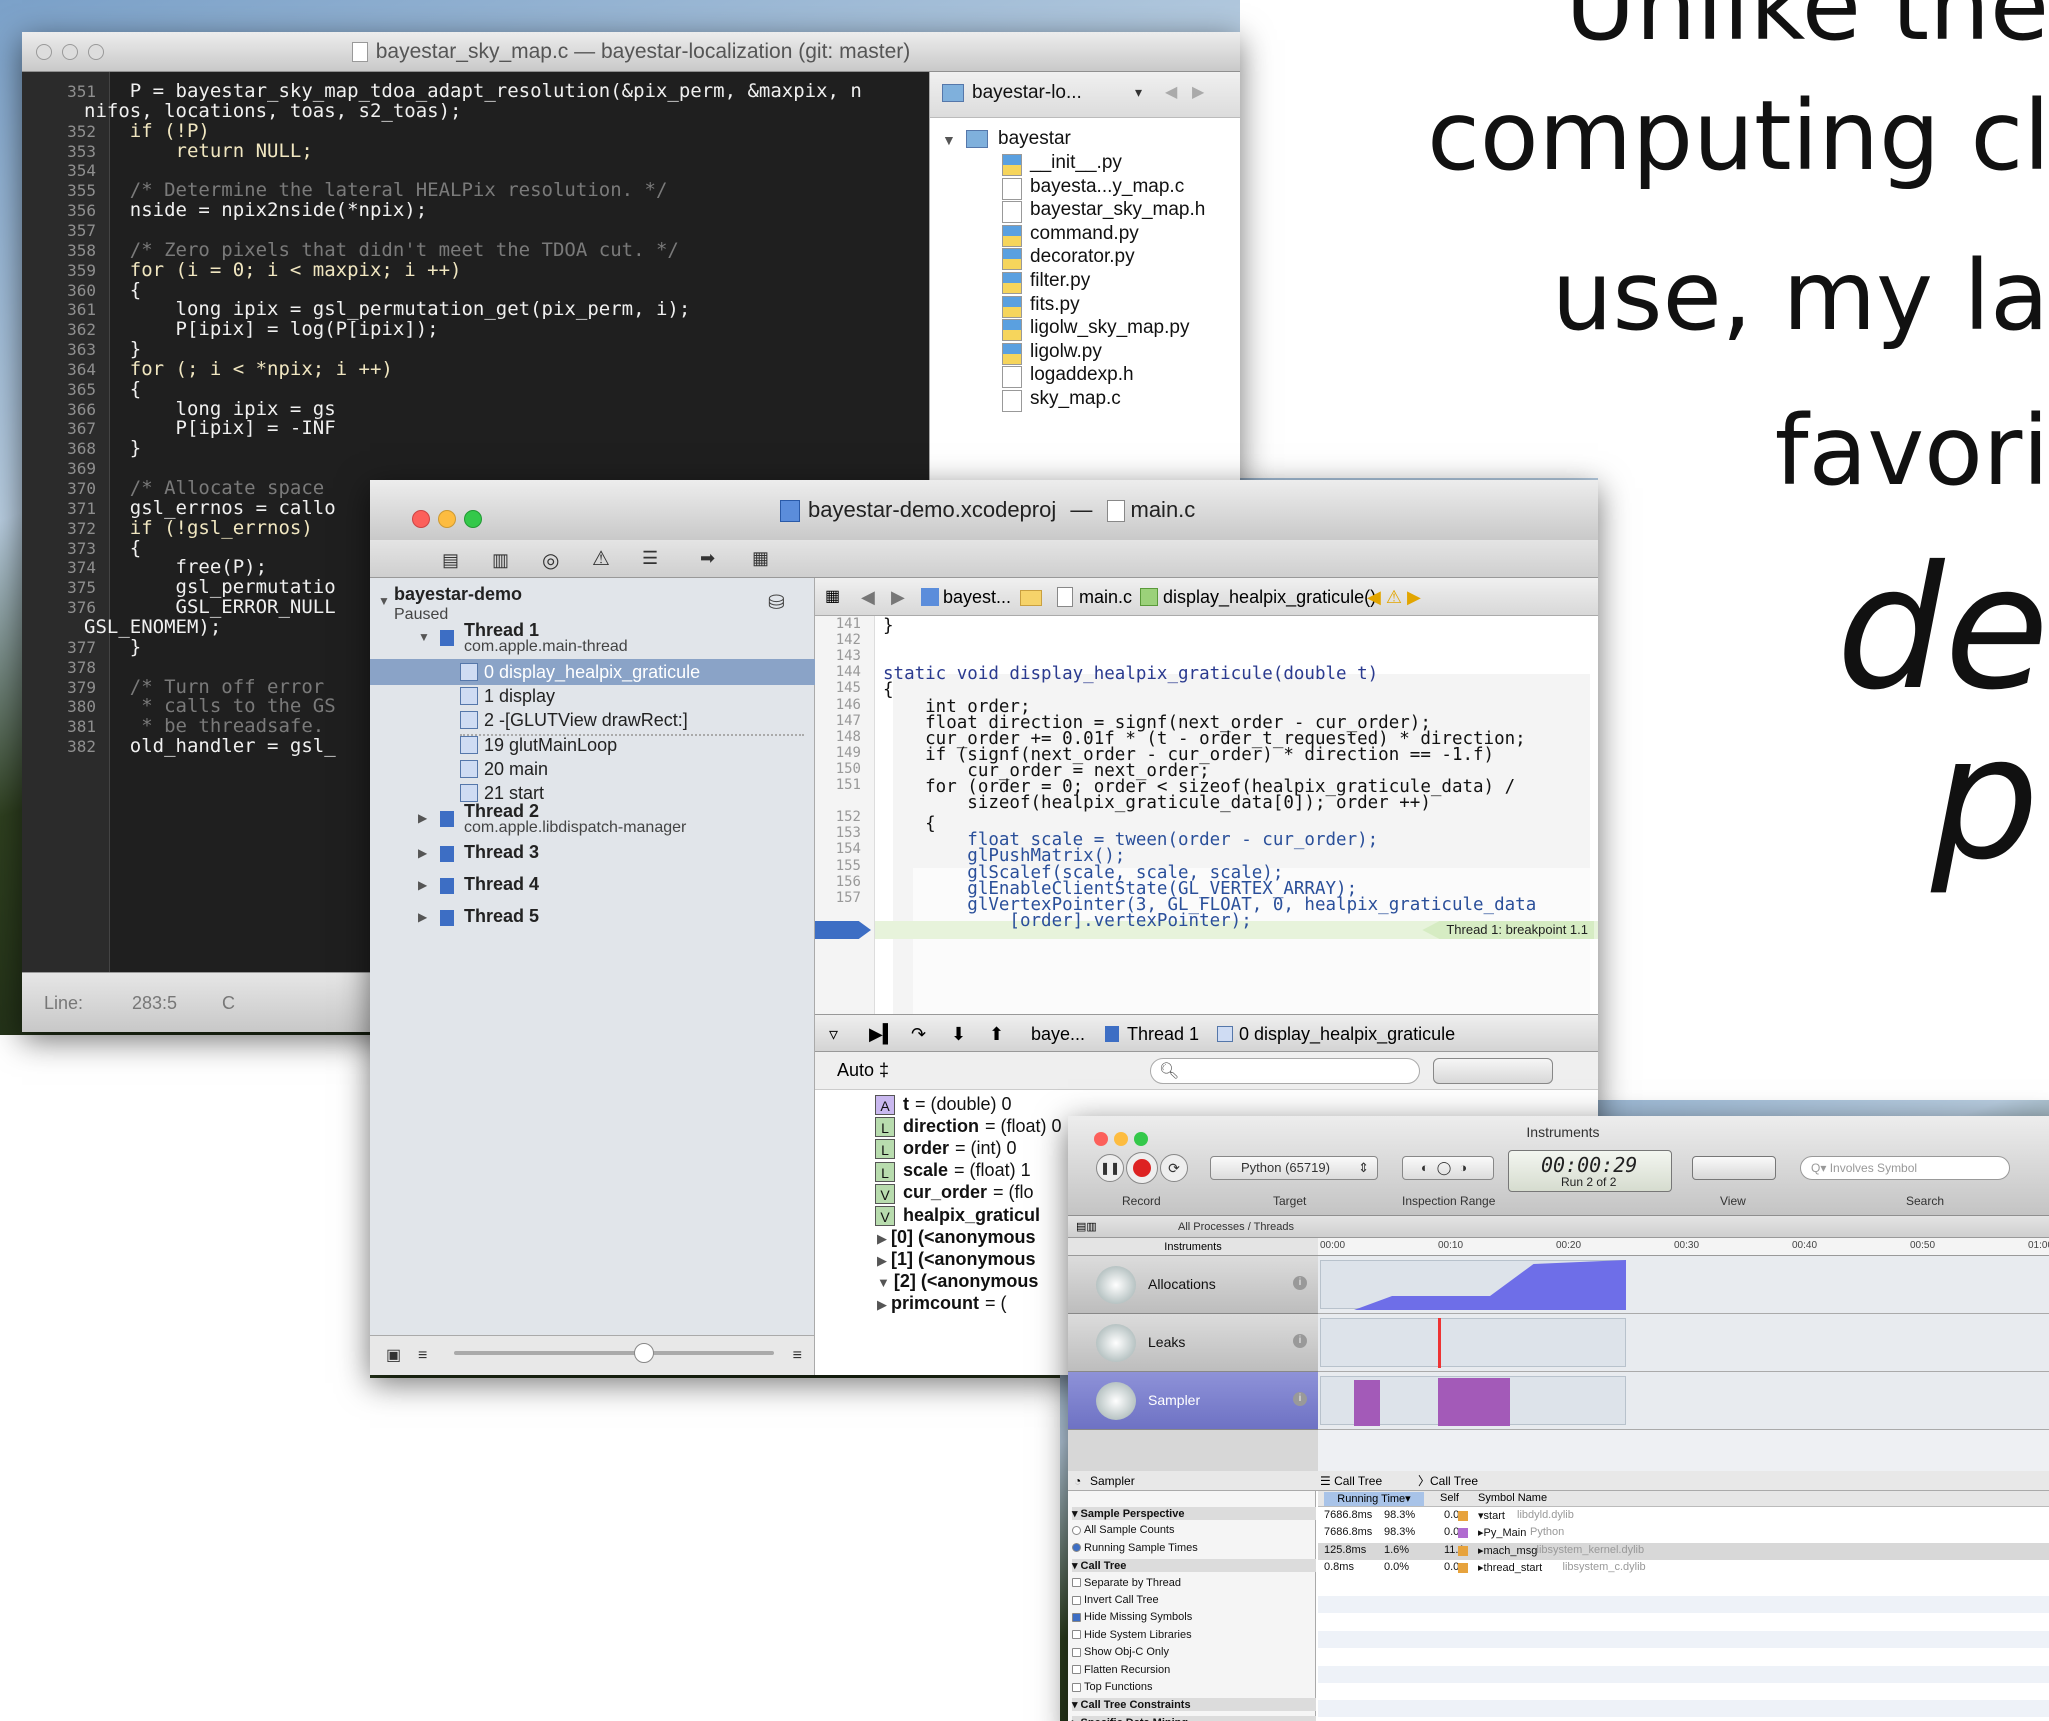 Image resolution: width=2049 pixels, height=1721 pixels. Describe the element at coordinates (1193, 1343) in the screenshot. I see `instrument-row-leaks: Leaks i` at that location.